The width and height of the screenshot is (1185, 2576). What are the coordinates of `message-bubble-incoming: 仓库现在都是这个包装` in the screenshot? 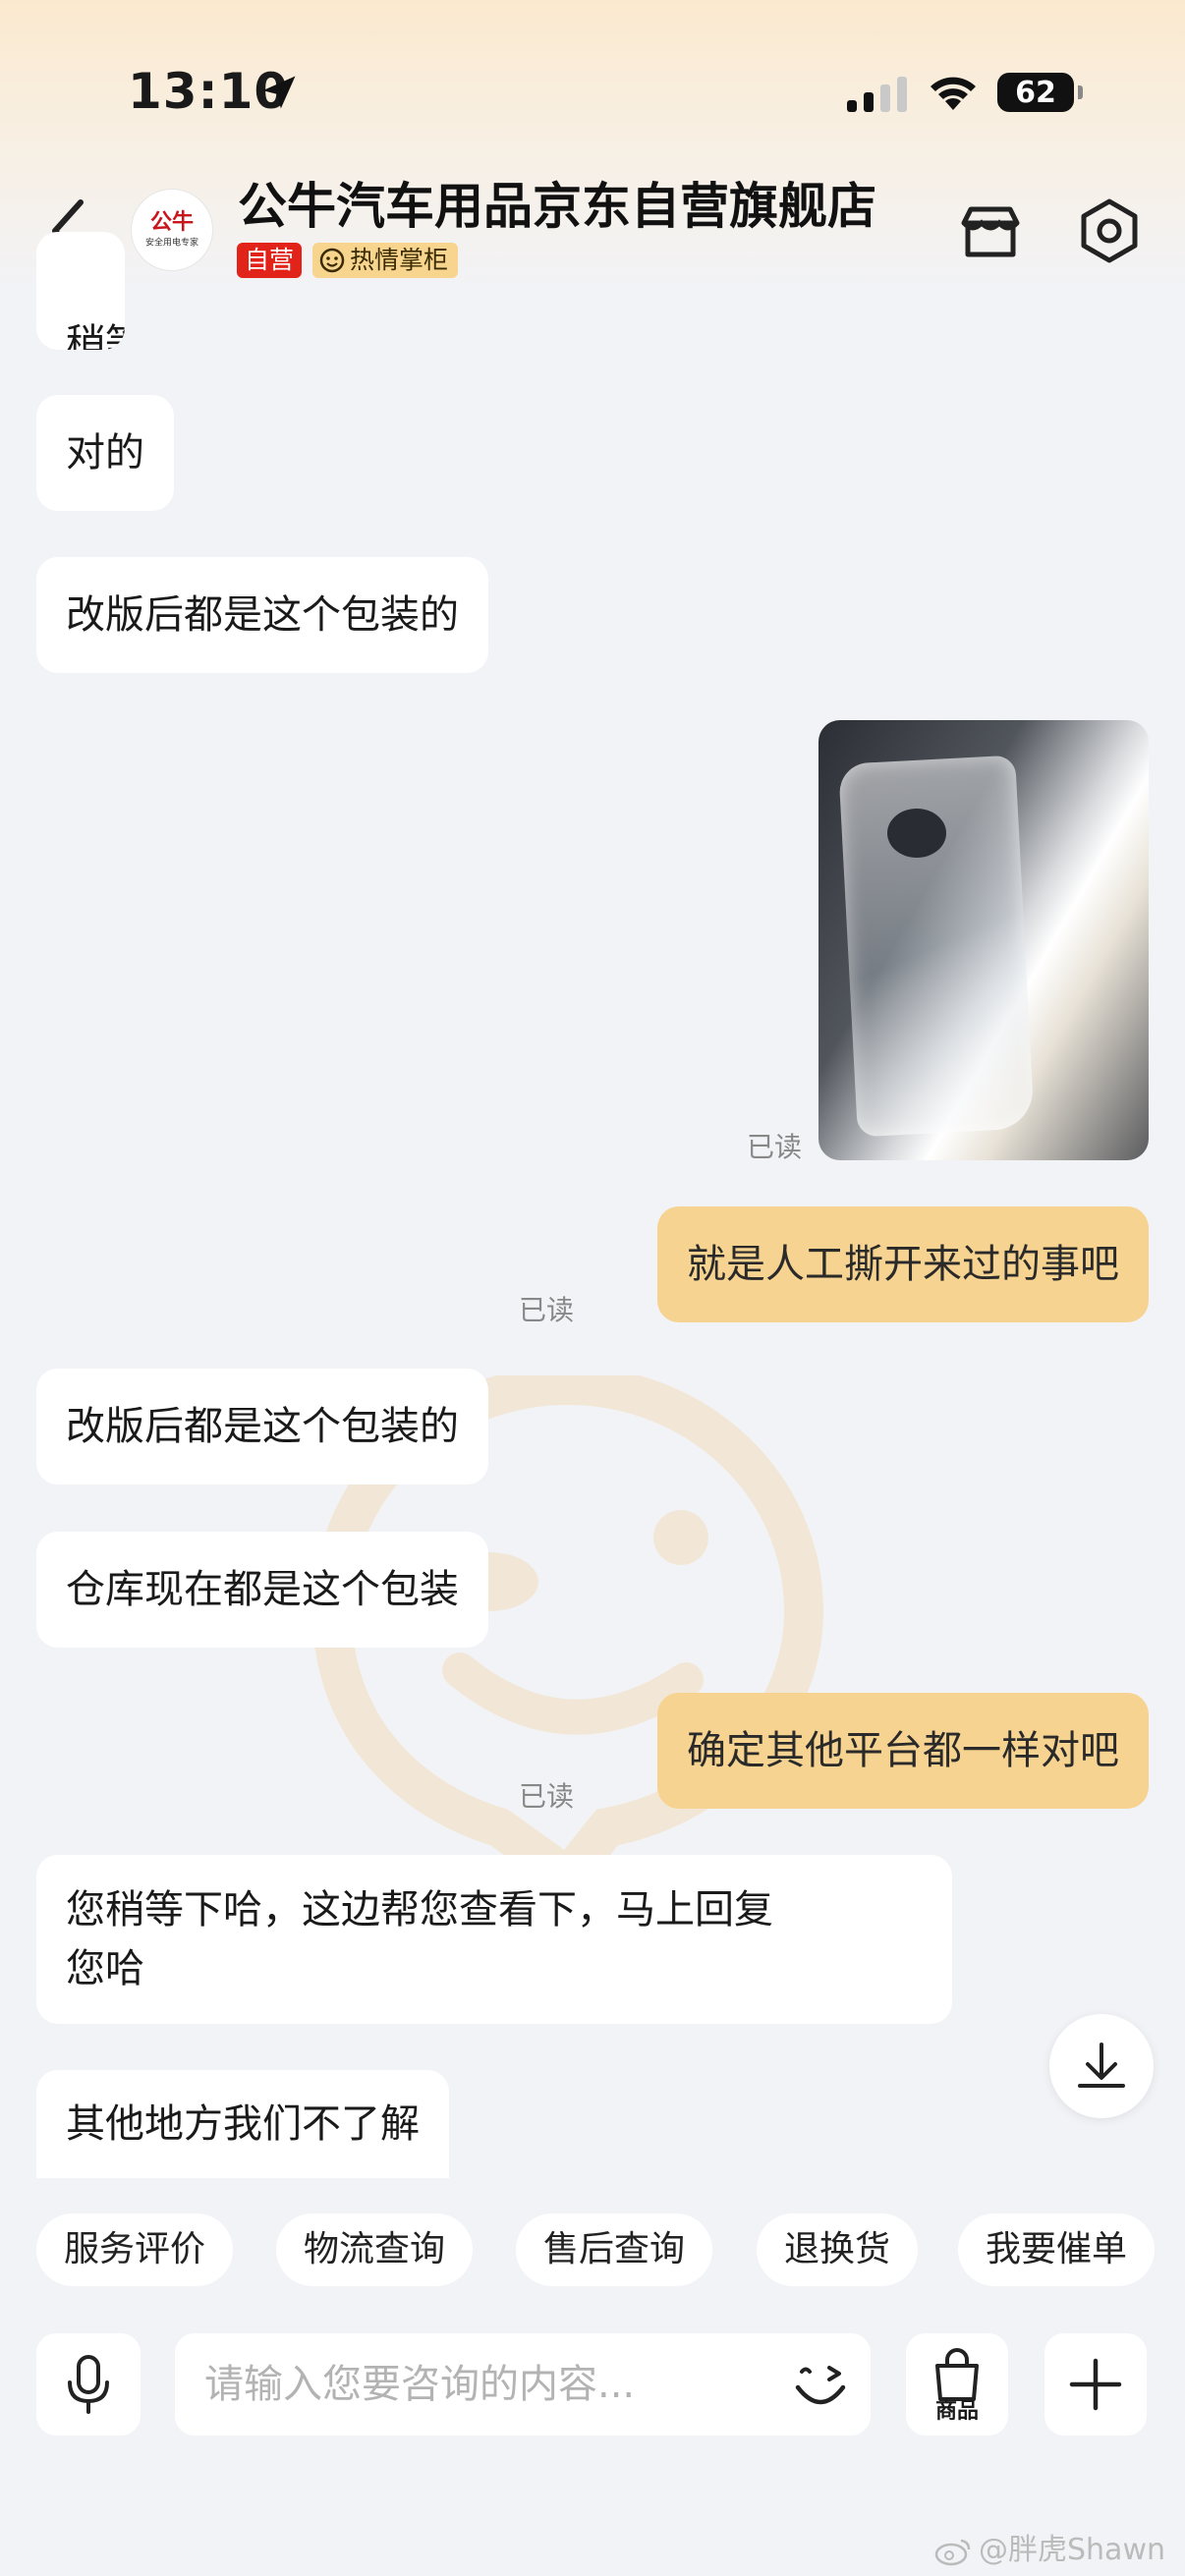 It's located at (262, 1590).